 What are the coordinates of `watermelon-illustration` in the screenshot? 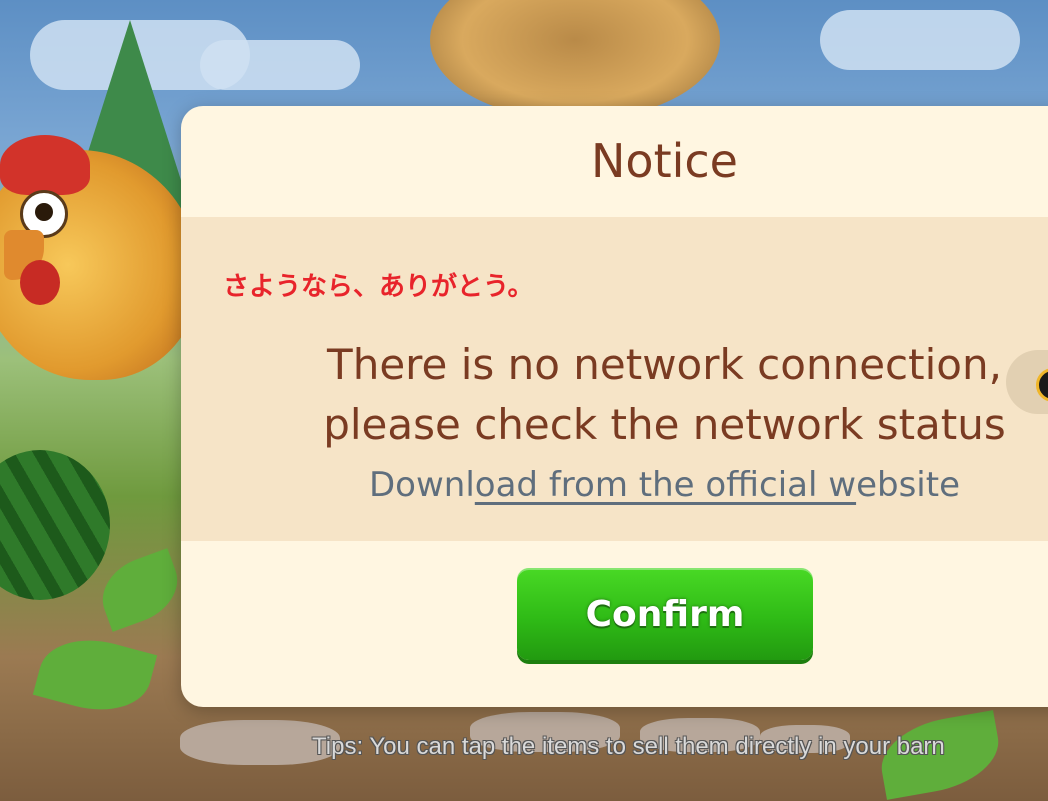 It's located at (55, 525).